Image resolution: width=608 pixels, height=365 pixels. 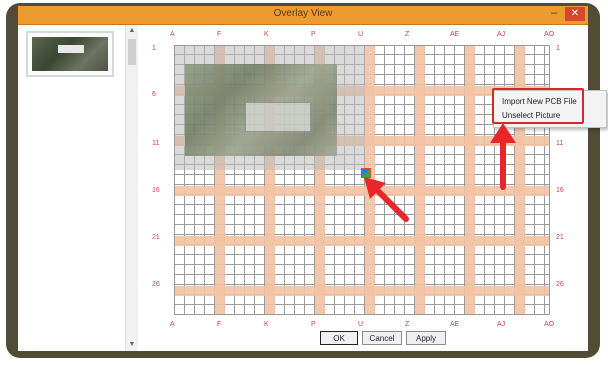 I want to click on scroll-thumb, so click(x=132, y=52).